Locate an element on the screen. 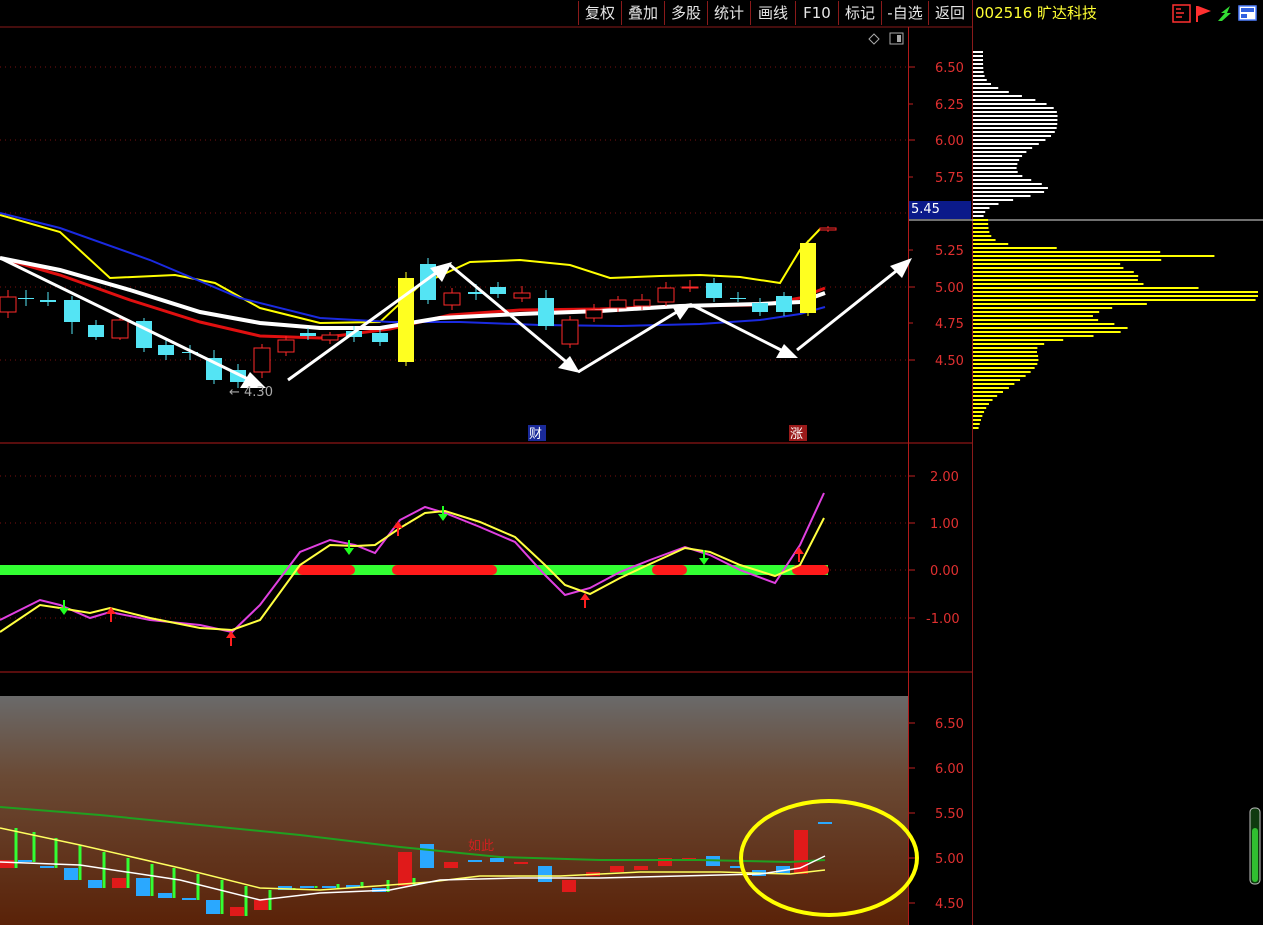  limit-up-marker: 涨 is located at coordinates (796, 434).